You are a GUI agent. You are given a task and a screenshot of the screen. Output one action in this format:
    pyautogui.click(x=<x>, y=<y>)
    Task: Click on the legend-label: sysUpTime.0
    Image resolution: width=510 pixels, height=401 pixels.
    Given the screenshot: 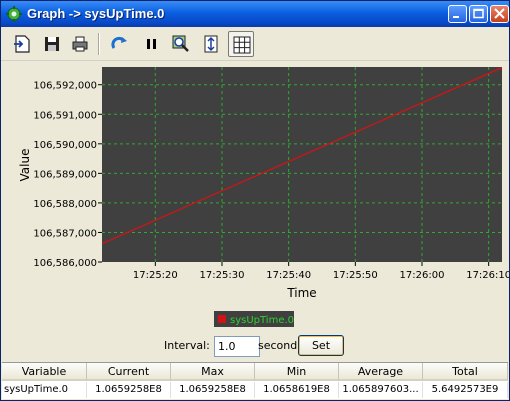 What is the action you would take?
    pyautogui.click(x=262, y=320)
    